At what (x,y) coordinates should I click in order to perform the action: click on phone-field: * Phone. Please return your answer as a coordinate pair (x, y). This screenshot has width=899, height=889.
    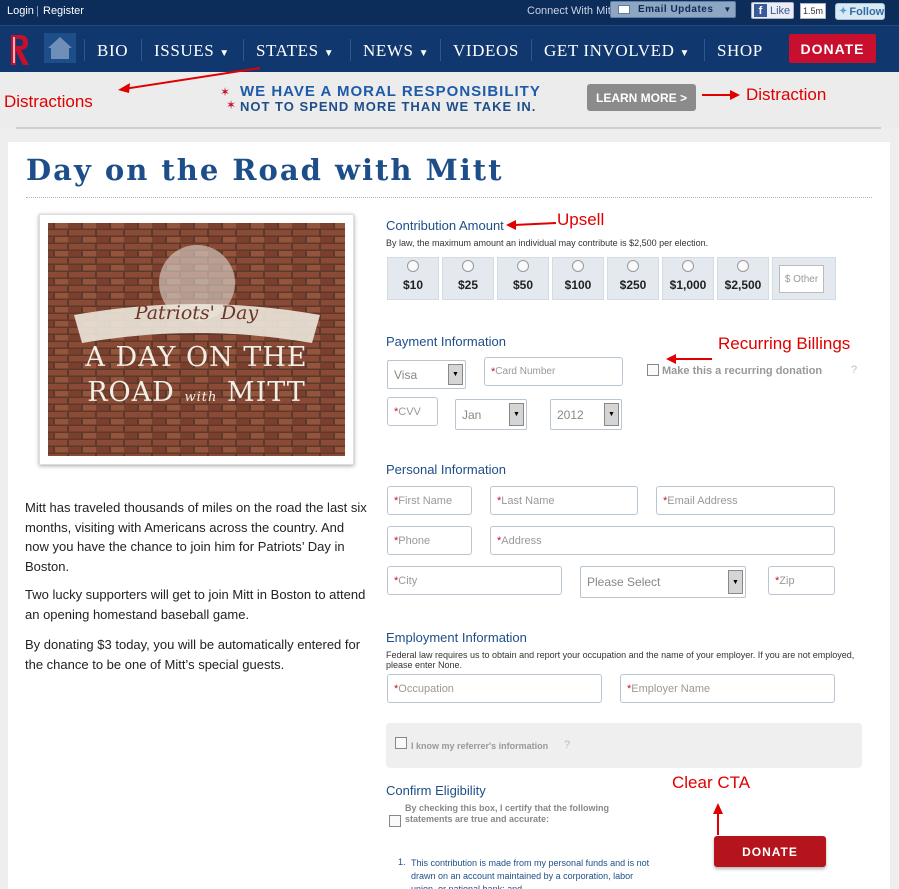
    Looking at the image, I should click on (429, 540).